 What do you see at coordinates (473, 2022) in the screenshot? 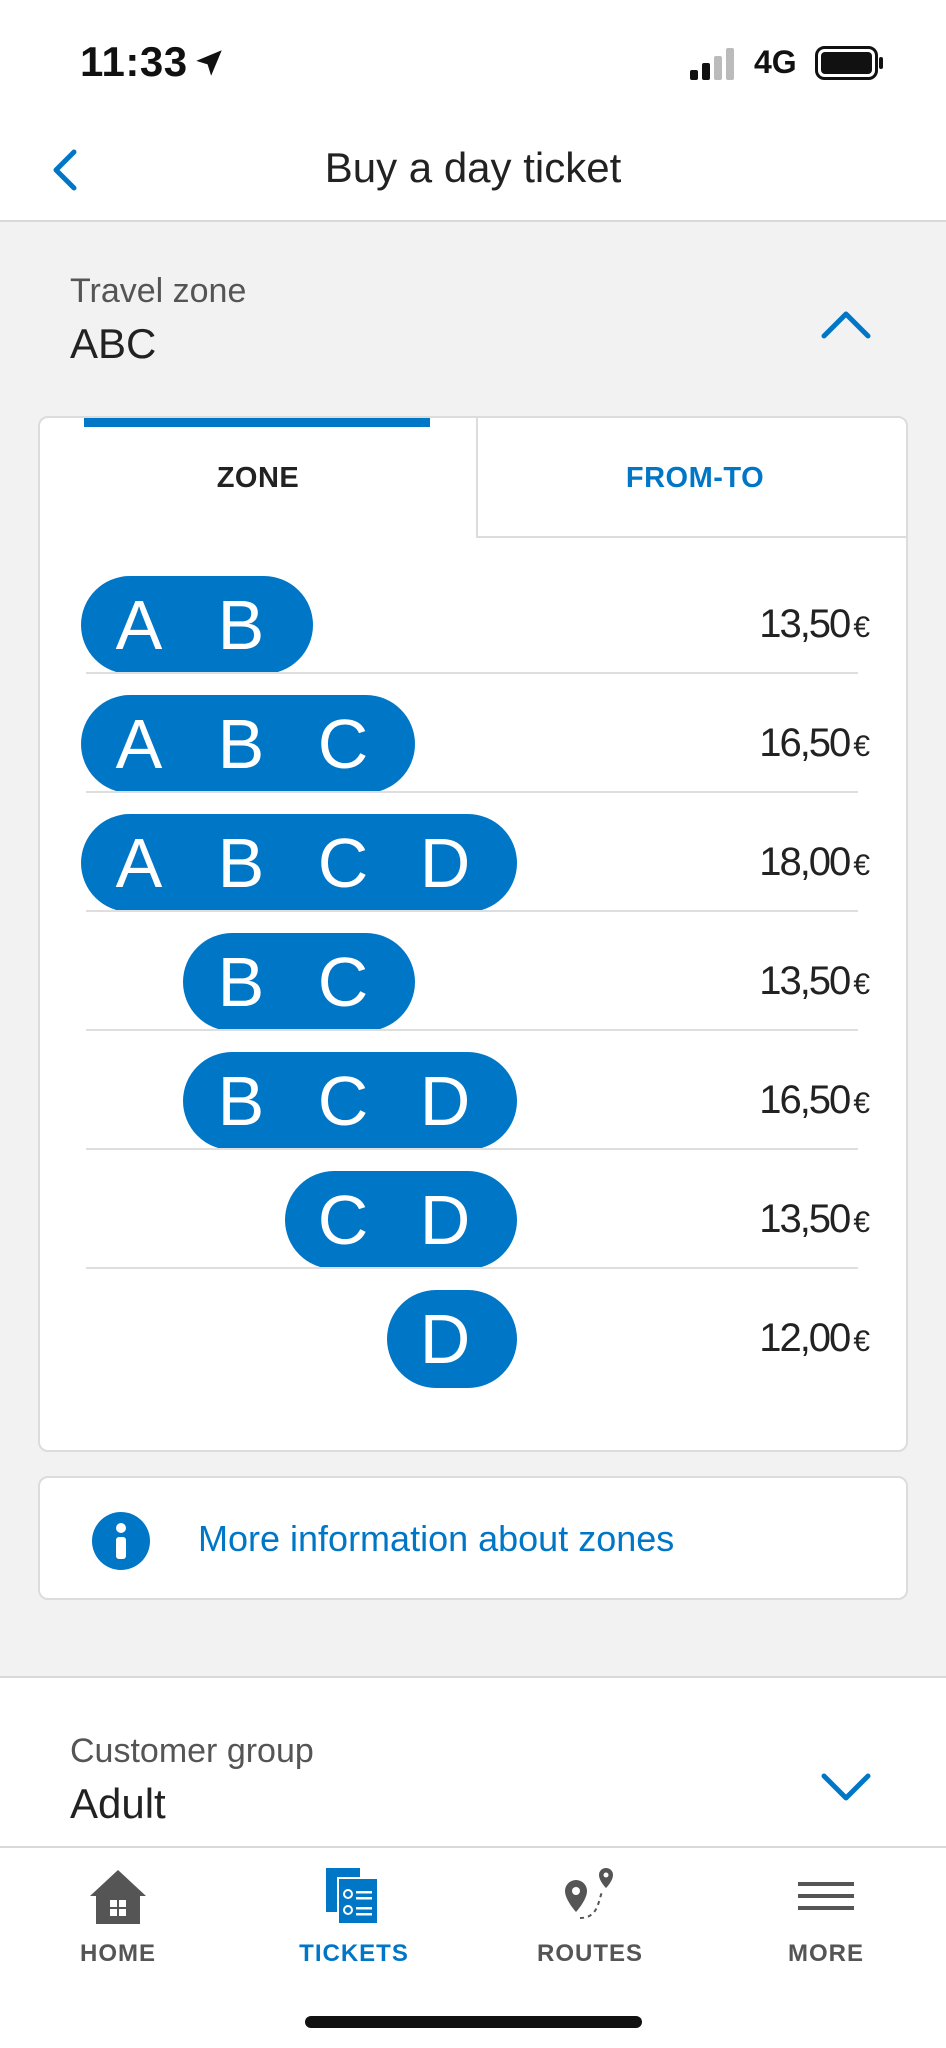
I see `home-indicator` at bounding box center [473, 2022].